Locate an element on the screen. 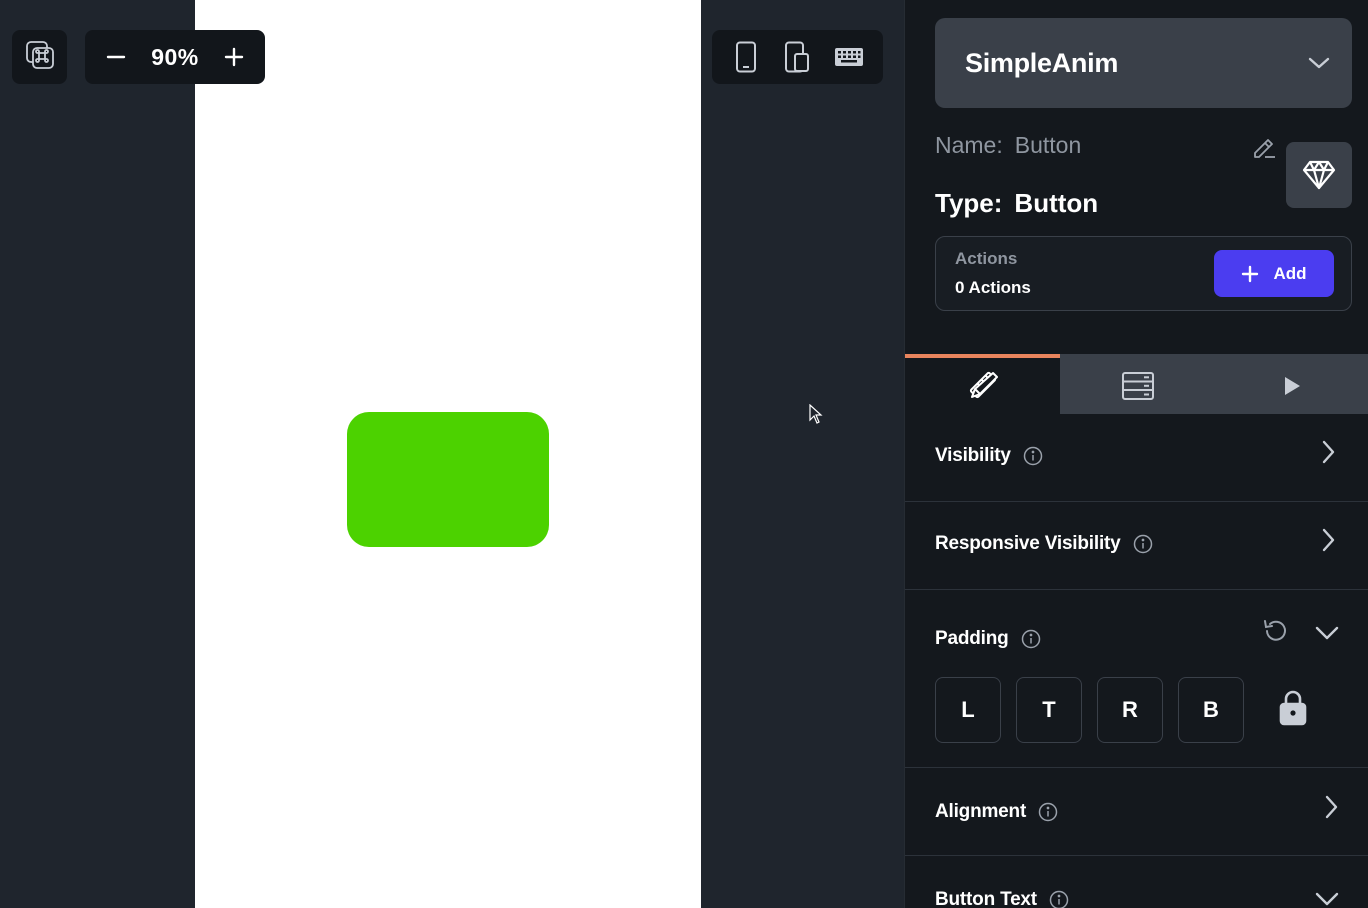 This screenshot has height=908, width=1368. play-icon is located at coordinates (1292, 386).